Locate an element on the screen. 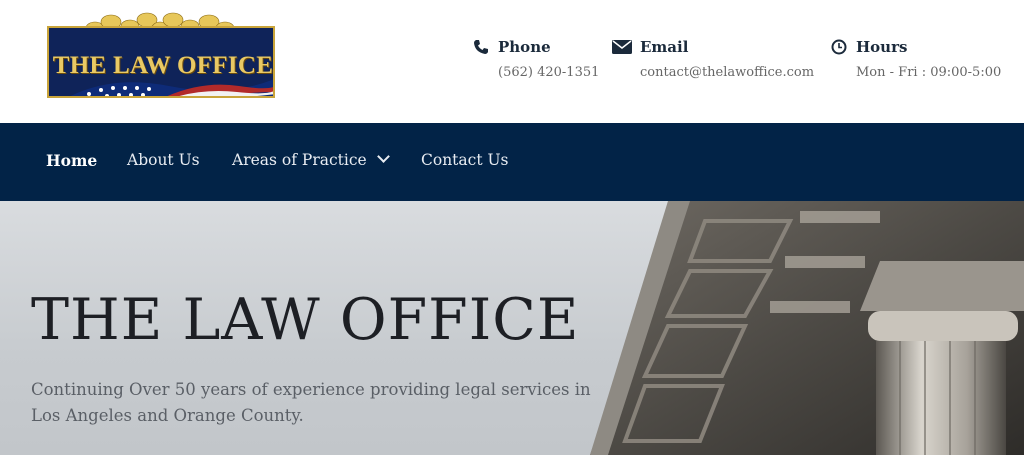  nav-item-contact-us: Contact Us is located at coordinates (465, 160).